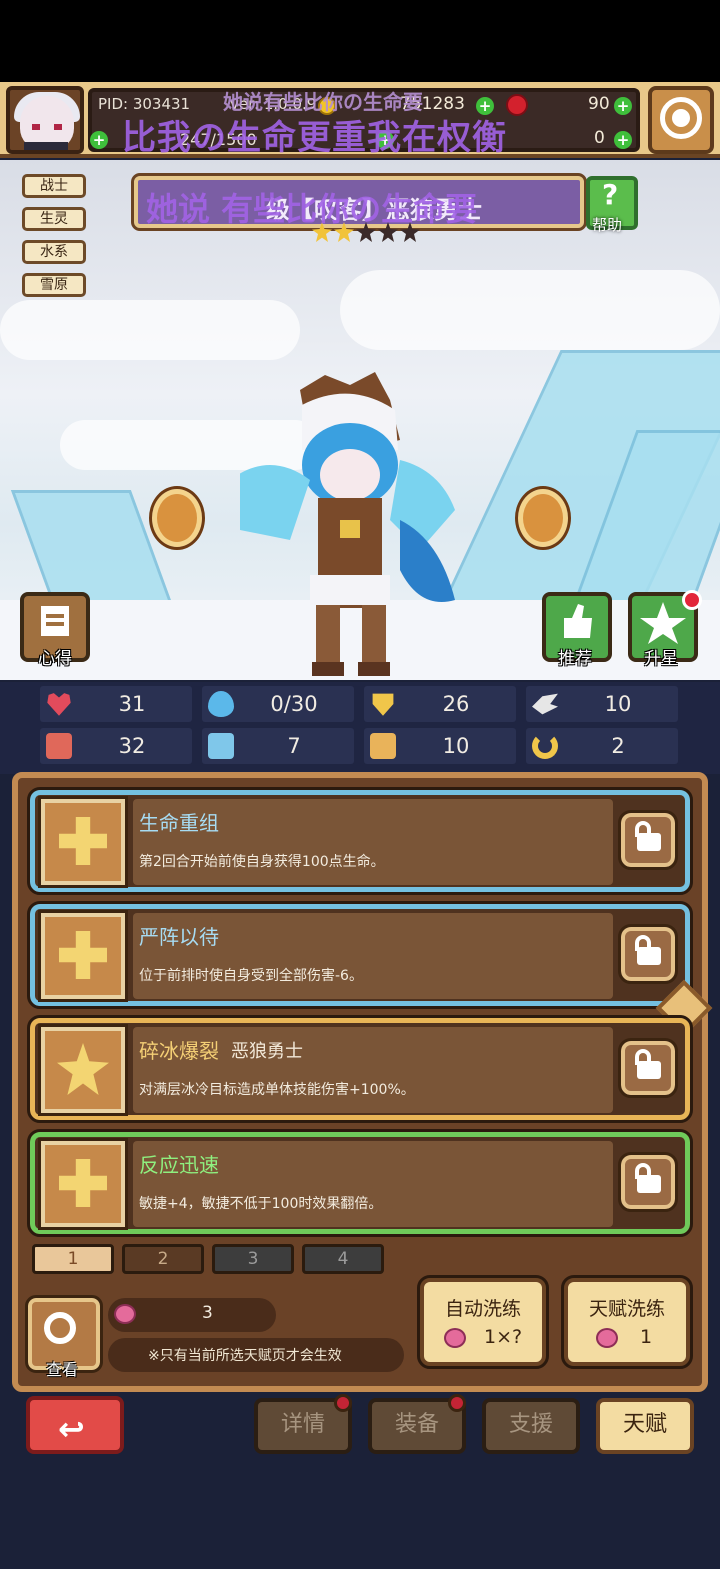 The height and width of the screenshot is (1569, 720). Describe the element at coordinates (602, 746) in the screenshot. I see `stat-luck: 2` at that location.